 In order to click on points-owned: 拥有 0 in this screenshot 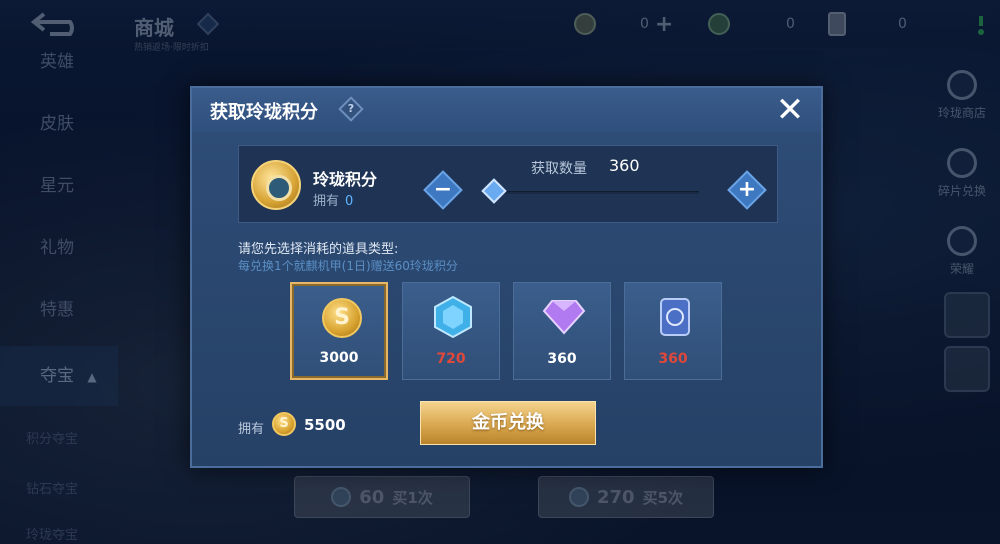, I will do `click(333, 199)`.